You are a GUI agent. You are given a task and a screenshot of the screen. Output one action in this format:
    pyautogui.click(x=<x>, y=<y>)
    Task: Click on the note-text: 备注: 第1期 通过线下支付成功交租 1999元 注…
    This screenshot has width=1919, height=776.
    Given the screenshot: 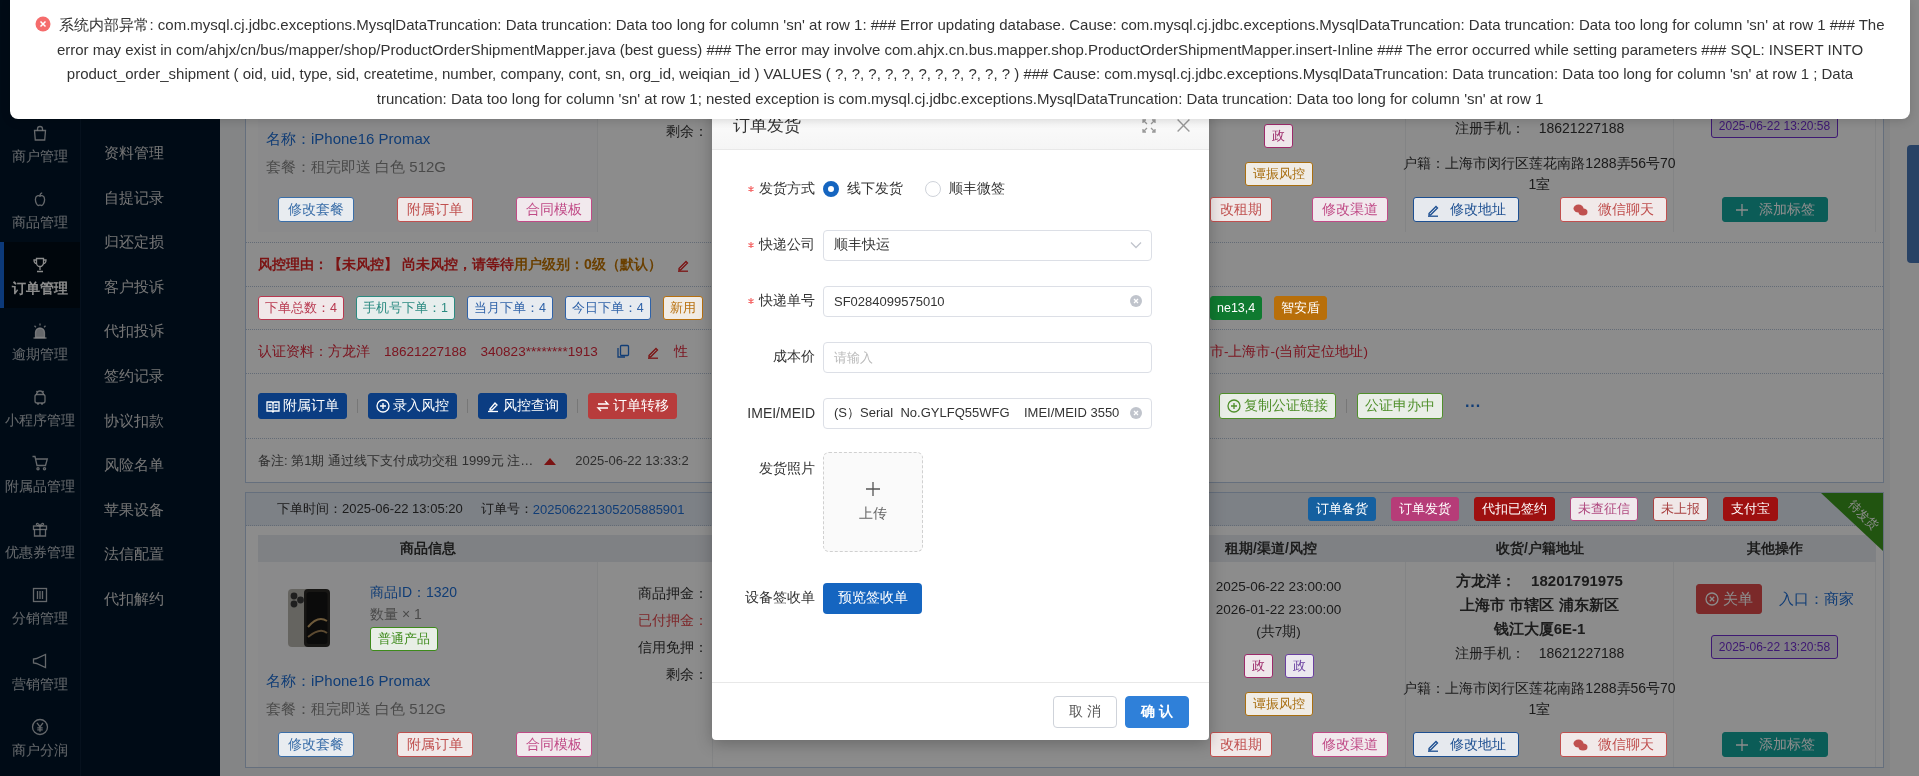 What is the action you would take?
    pyautogui.click(x=396, y=460)
    